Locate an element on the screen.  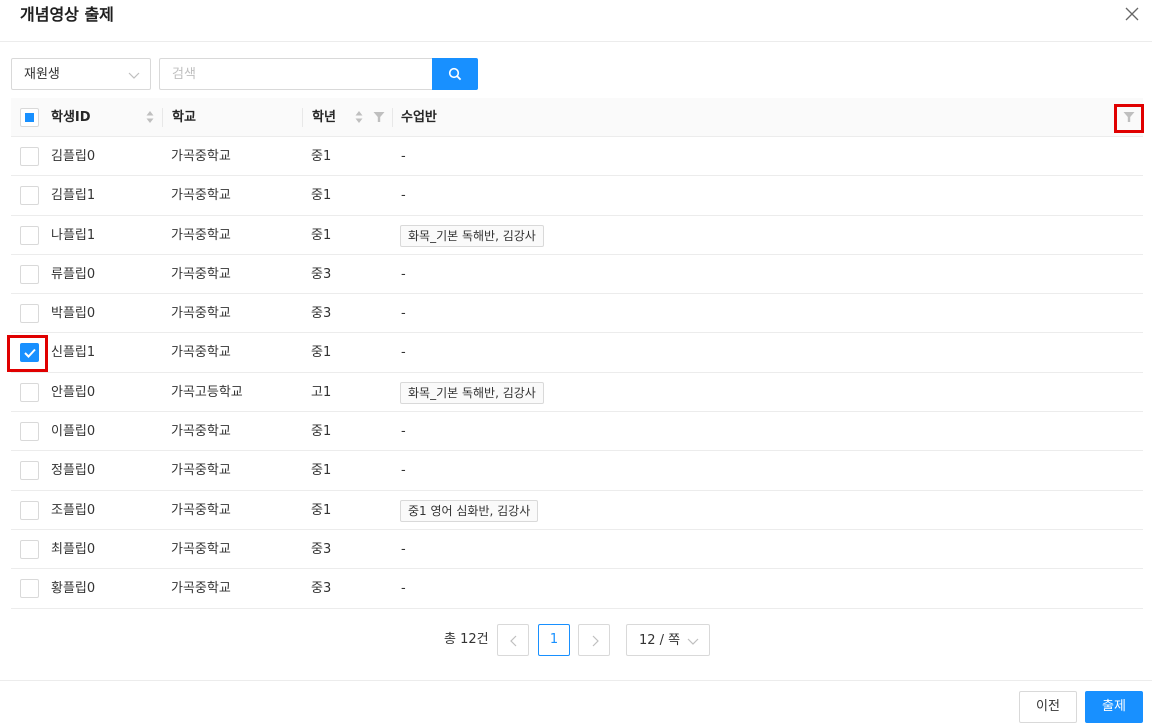
select-all-checkbox is located at coordinates (29, 117).